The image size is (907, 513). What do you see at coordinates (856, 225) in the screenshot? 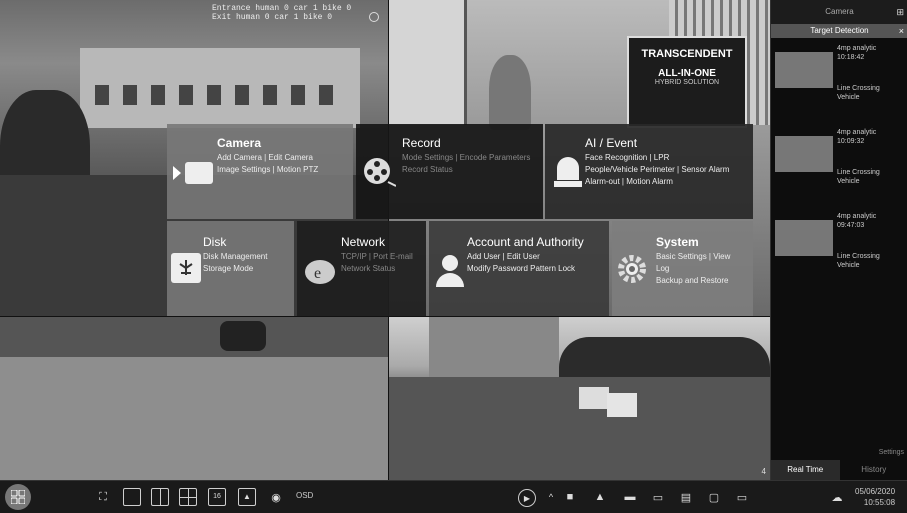
I see `event-time: 09:47:03` at bounding box center [856, 225].